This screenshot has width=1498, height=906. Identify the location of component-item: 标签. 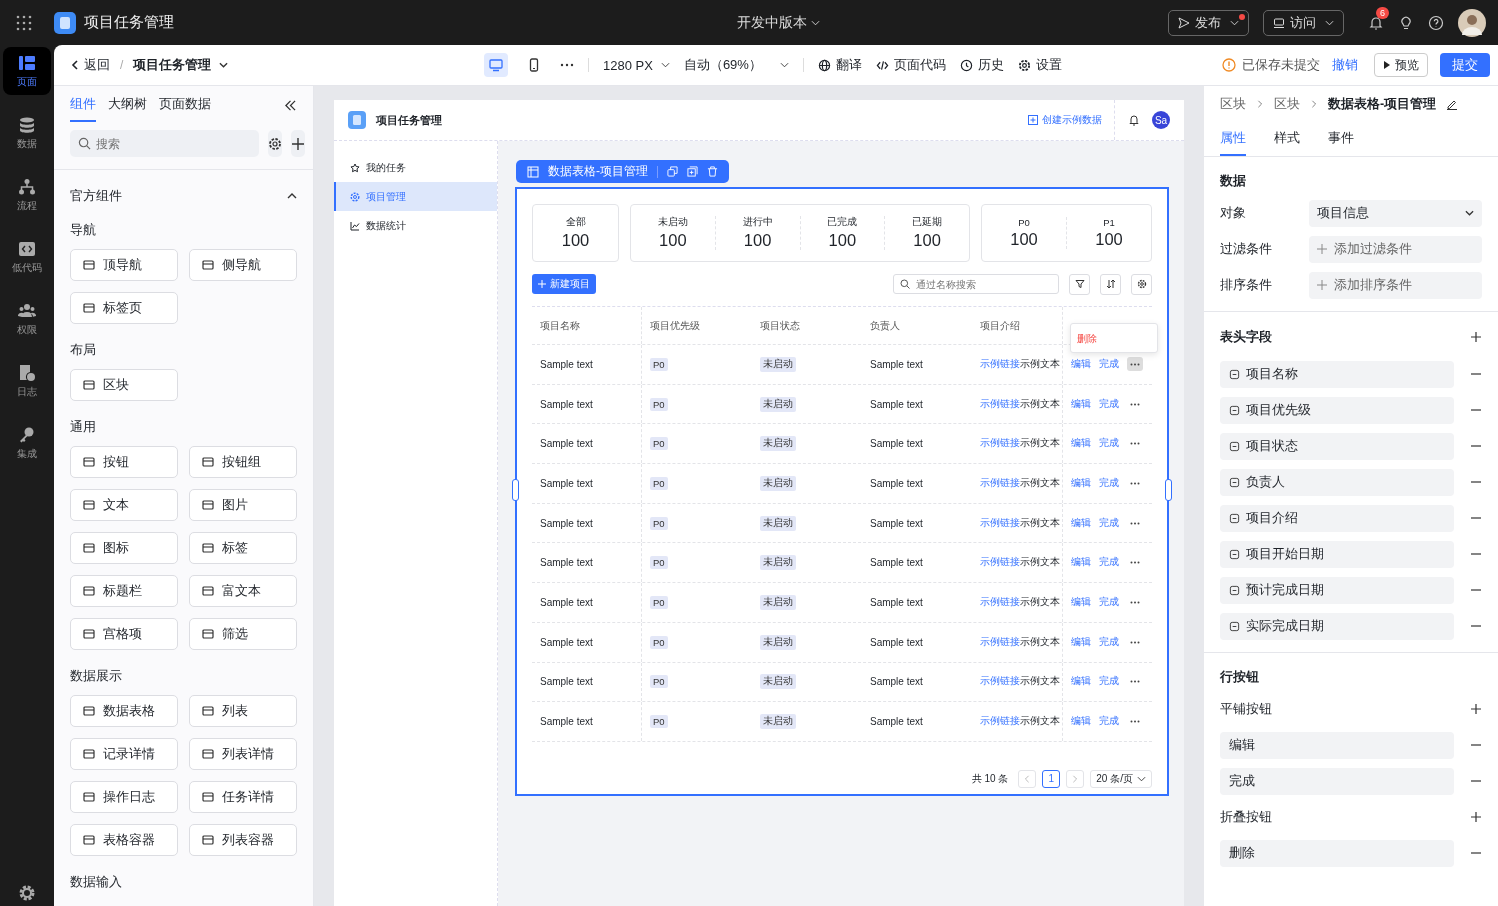
(243, 548).